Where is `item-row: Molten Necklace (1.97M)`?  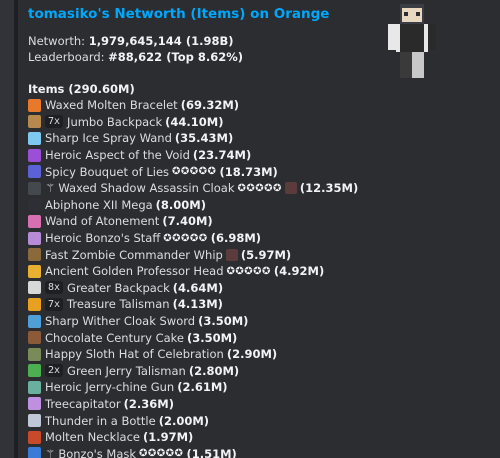 item-row: Molten Necklace (1.97M) is located at coordinates (263, 437).